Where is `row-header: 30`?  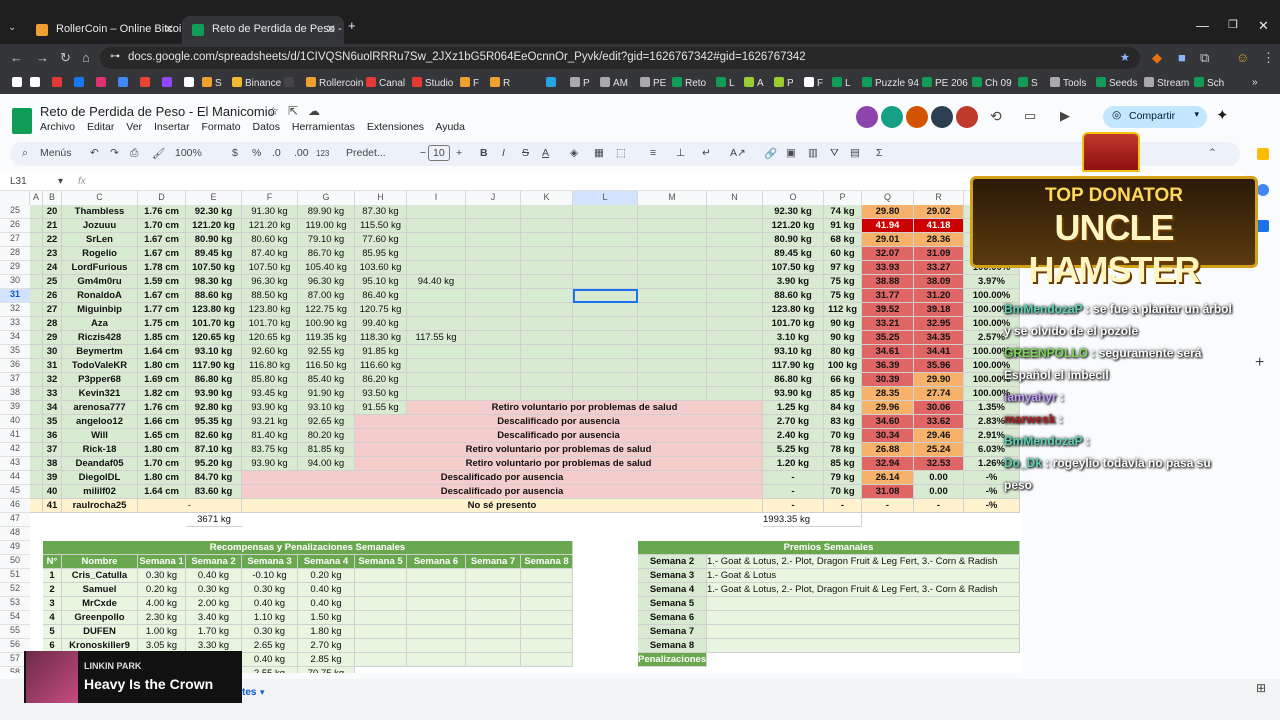
row-header: 30 is located at coordinates (15, 282).